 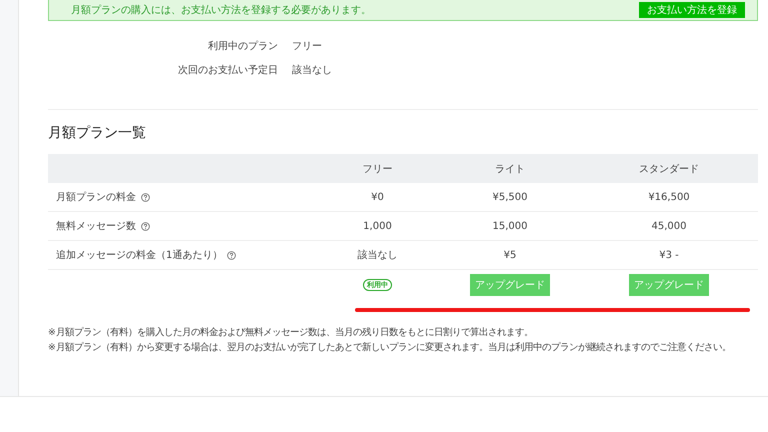 What do you see at coordinates (139, 255) in the screenshot?
I see `row-label-text: 追加メッセージの料金（1通あたり）` at bounding box center [139, 255].